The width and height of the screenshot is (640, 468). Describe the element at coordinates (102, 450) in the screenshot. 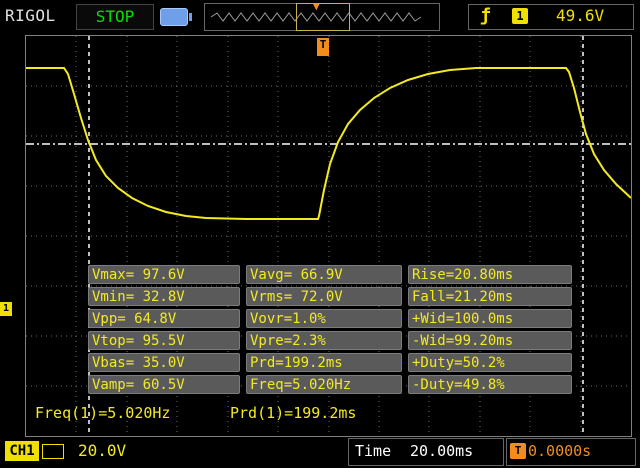

I see `channel1-volts-per-div: 20.0V` at that location.